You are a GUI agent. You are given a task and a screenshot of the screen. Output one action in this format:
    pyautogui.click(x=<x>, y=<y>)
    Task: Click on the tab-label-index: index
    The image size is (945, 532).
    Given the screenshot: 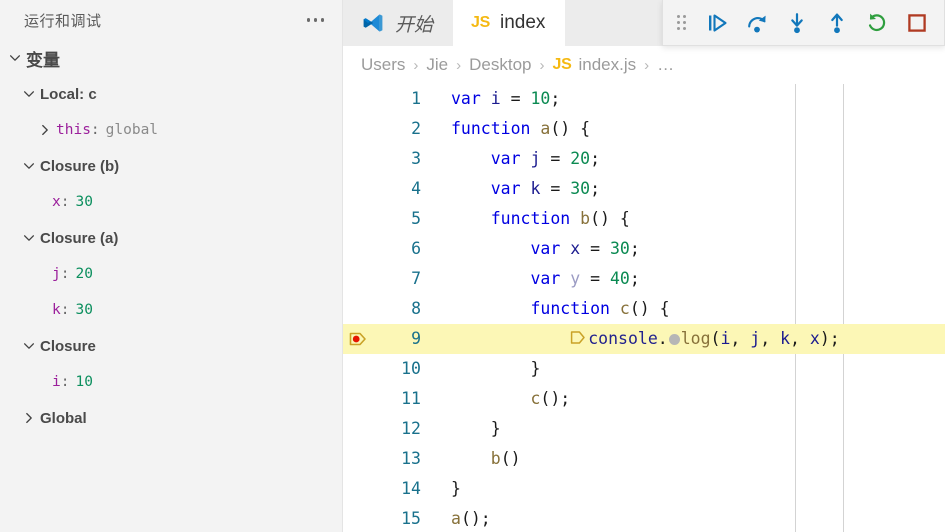 What is the action you would take?
    pyautogui.click(x=523, y=22)
    